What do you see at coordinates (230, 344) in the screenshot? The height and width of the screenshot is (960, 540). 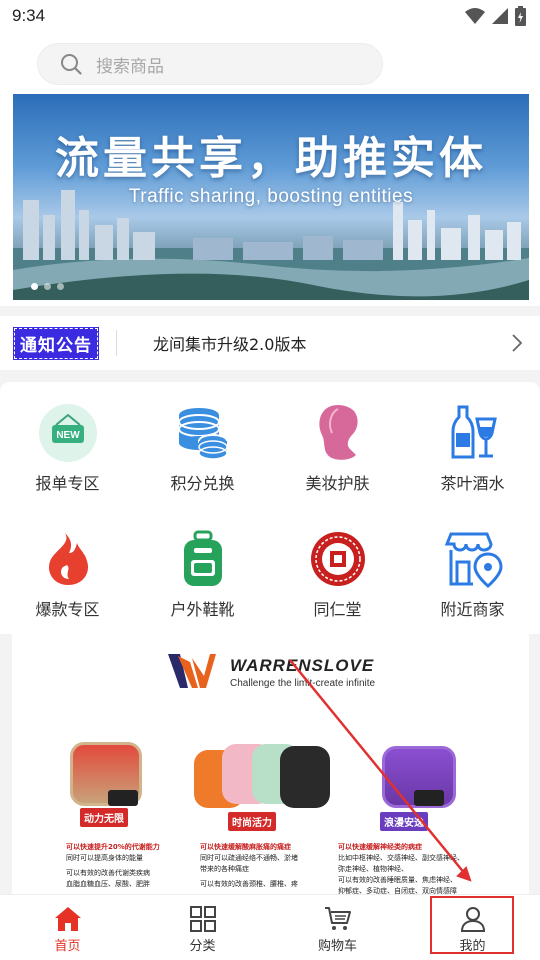 I see `notice-text: 龙间集市升级2.0版本` at bounding box center [230, 344].